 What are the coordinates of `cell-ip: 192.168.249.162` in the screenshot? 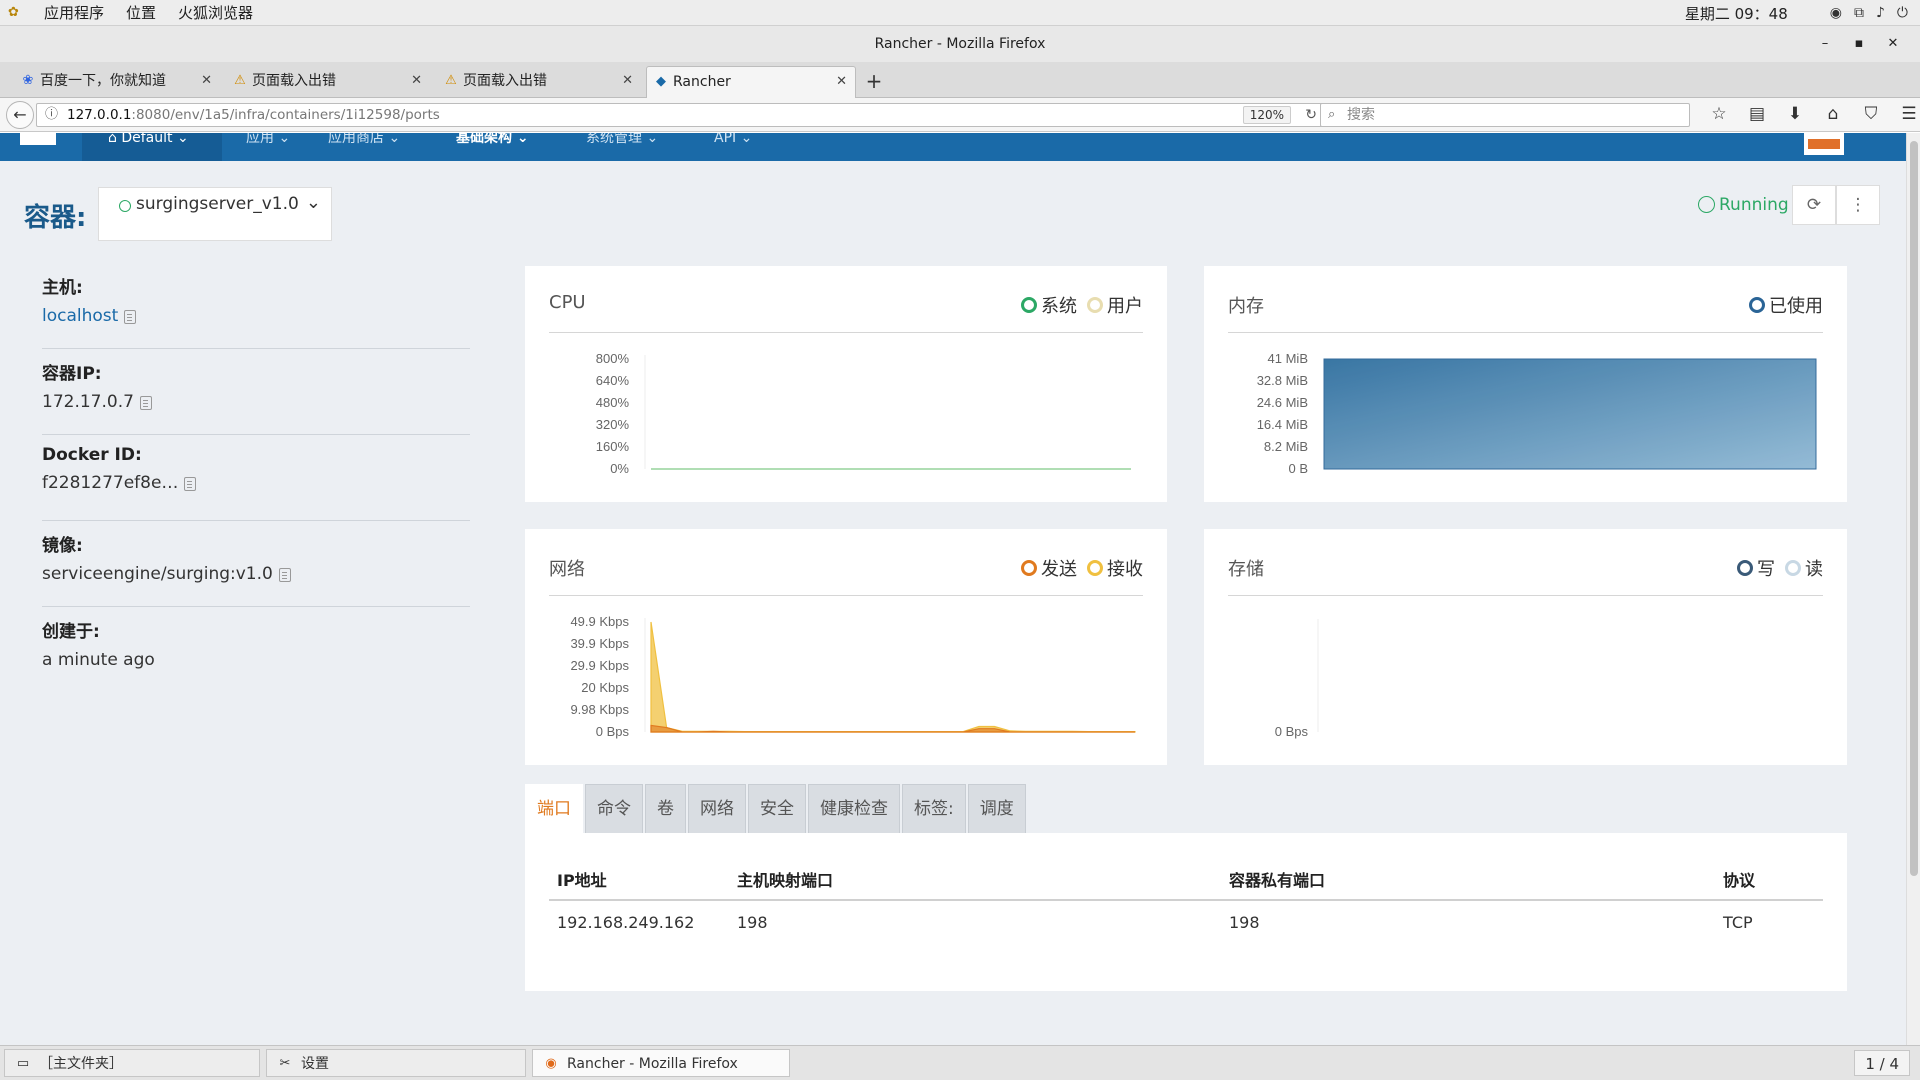 It's located at (626, 922).